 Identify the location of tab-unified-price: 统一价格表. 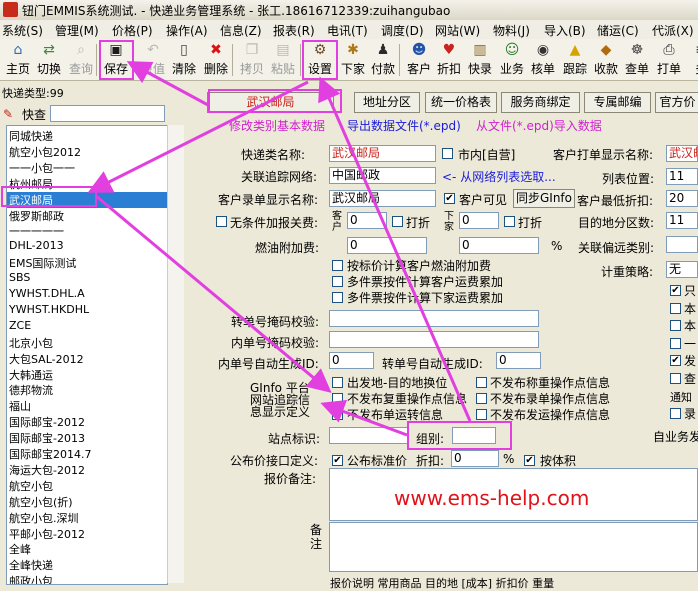
(461, 102).